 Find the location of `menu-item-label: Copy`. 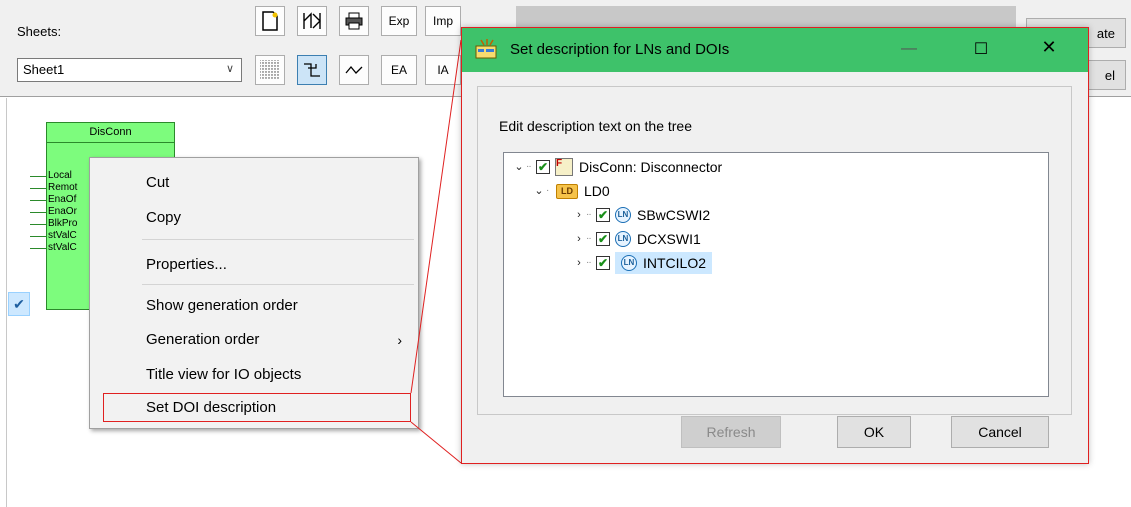

menu-item-label: Copy is located at coordinates (164, 217).